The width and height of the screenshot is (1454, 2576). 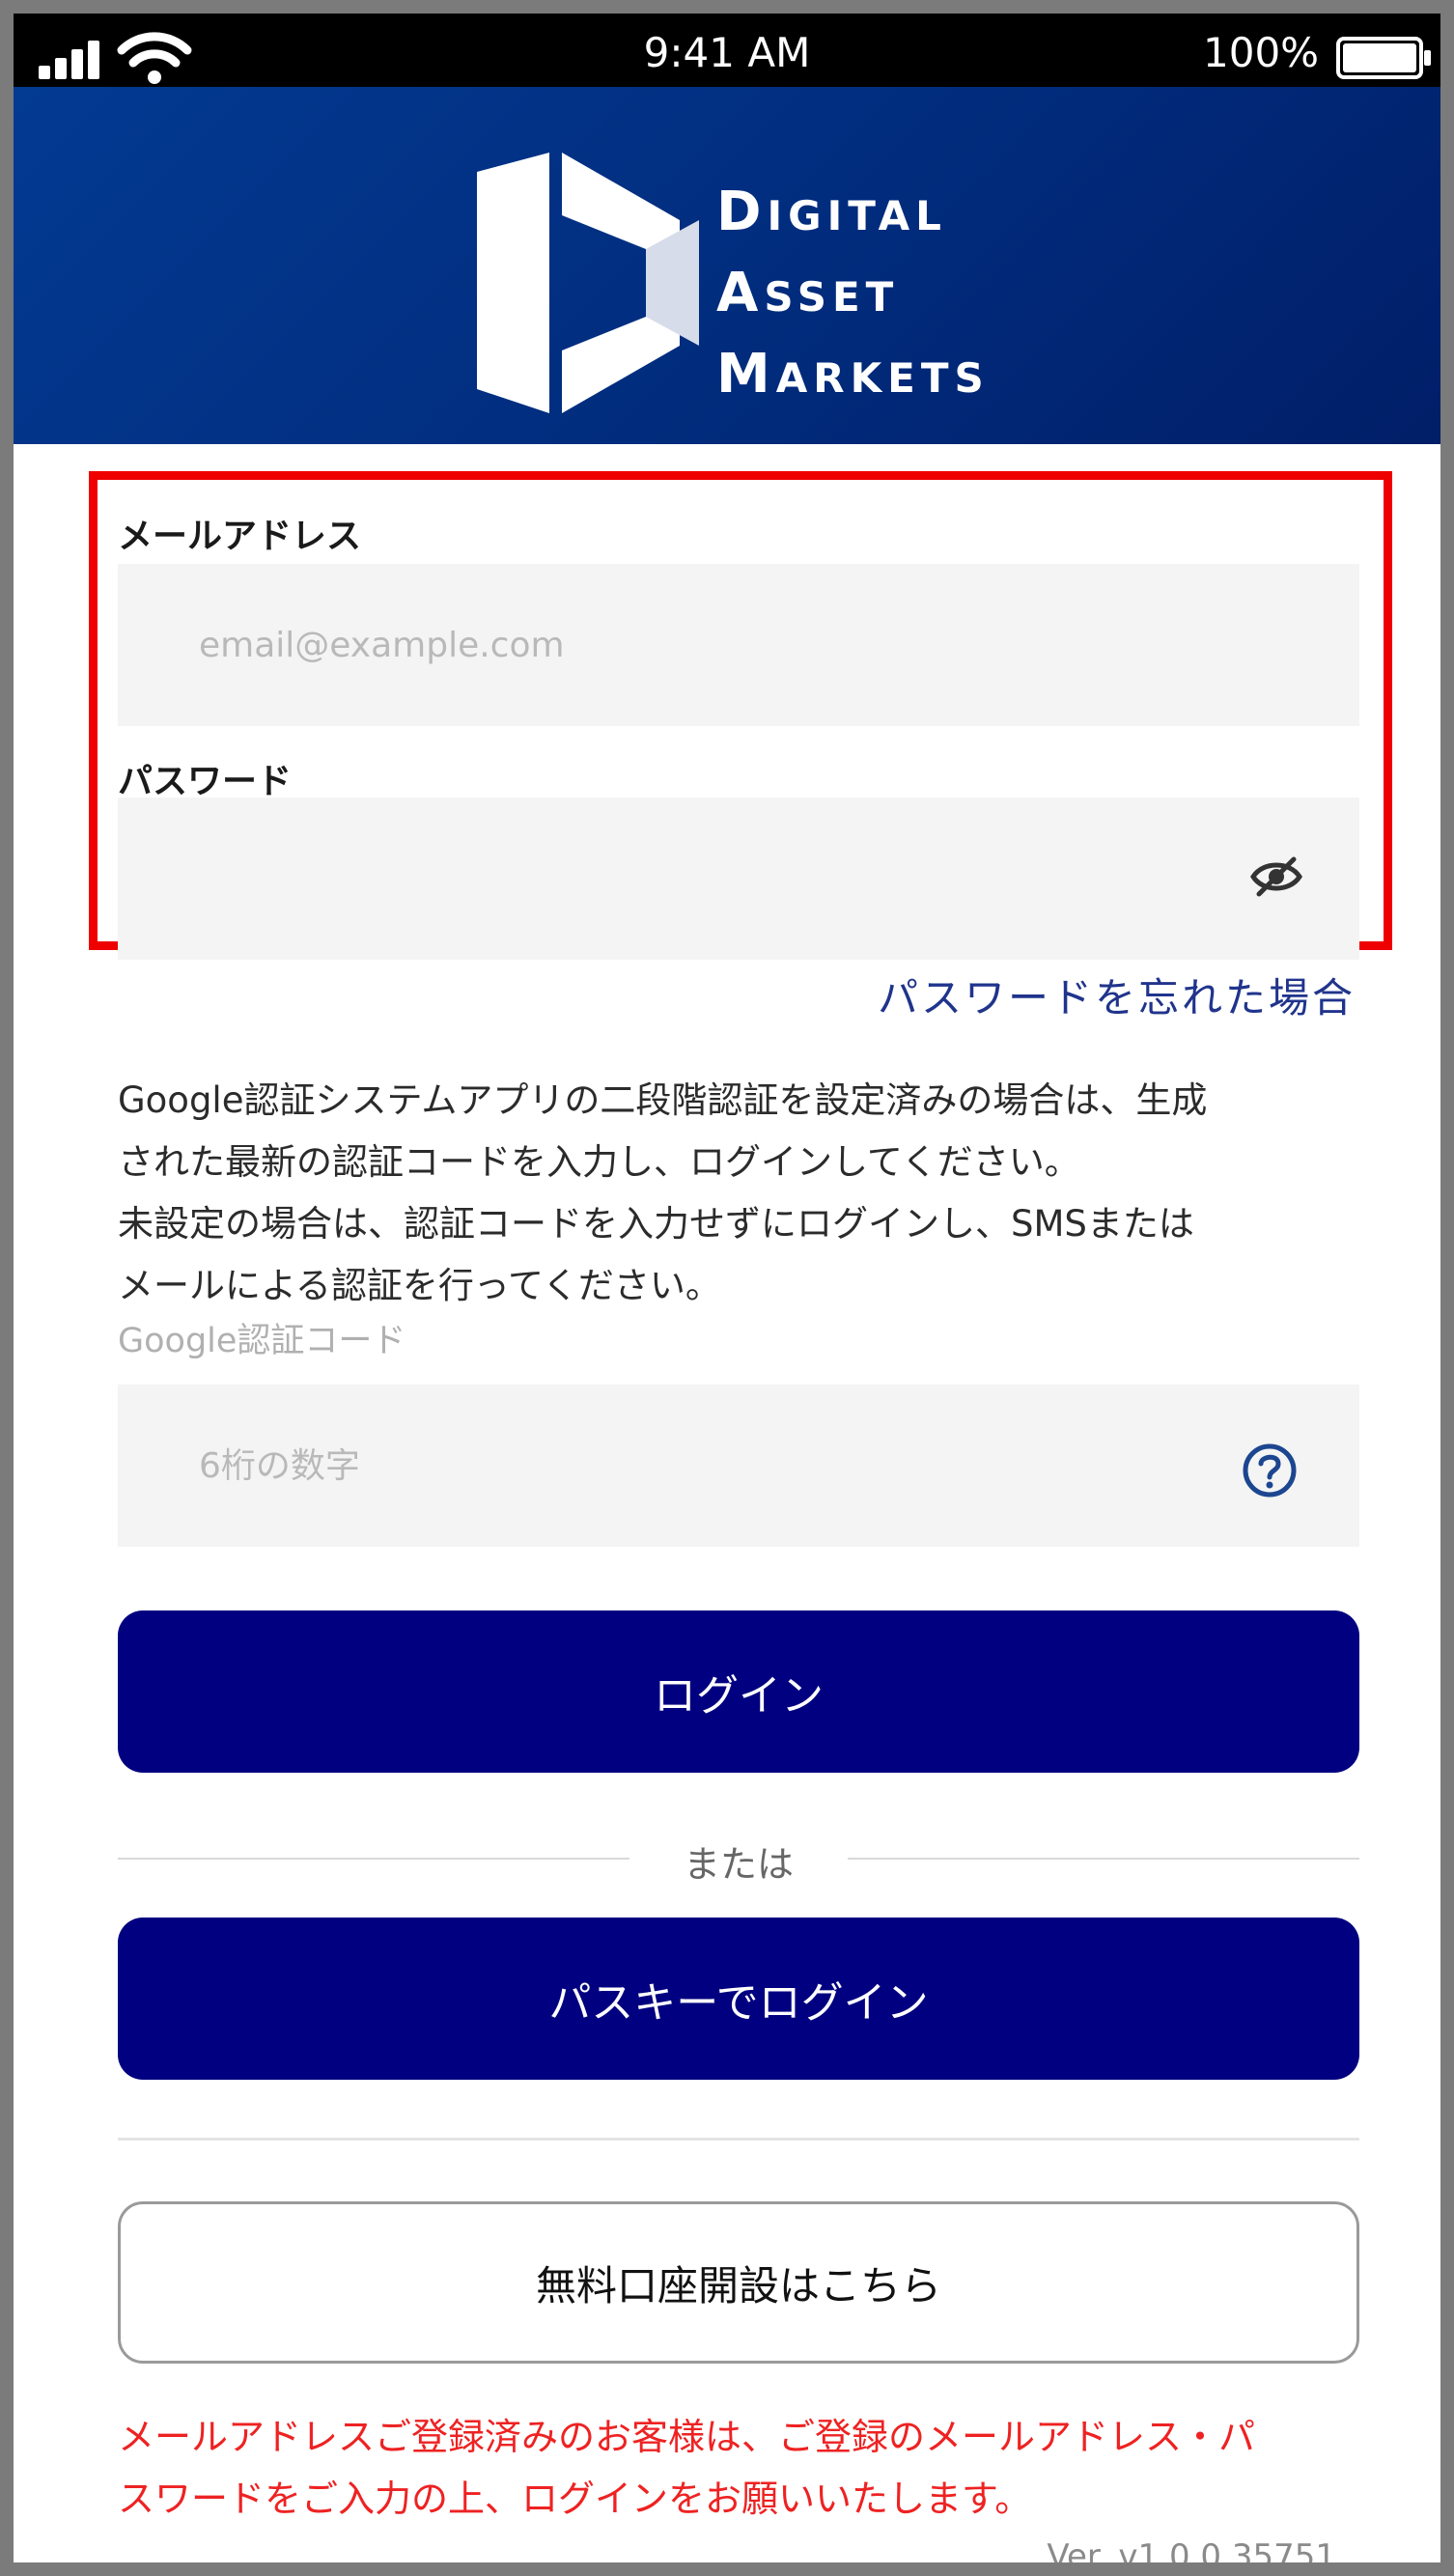 I want to click on notice-line: スワードをご入力の上、ログインをお願いいたします。, so click(x=575, y=2499).